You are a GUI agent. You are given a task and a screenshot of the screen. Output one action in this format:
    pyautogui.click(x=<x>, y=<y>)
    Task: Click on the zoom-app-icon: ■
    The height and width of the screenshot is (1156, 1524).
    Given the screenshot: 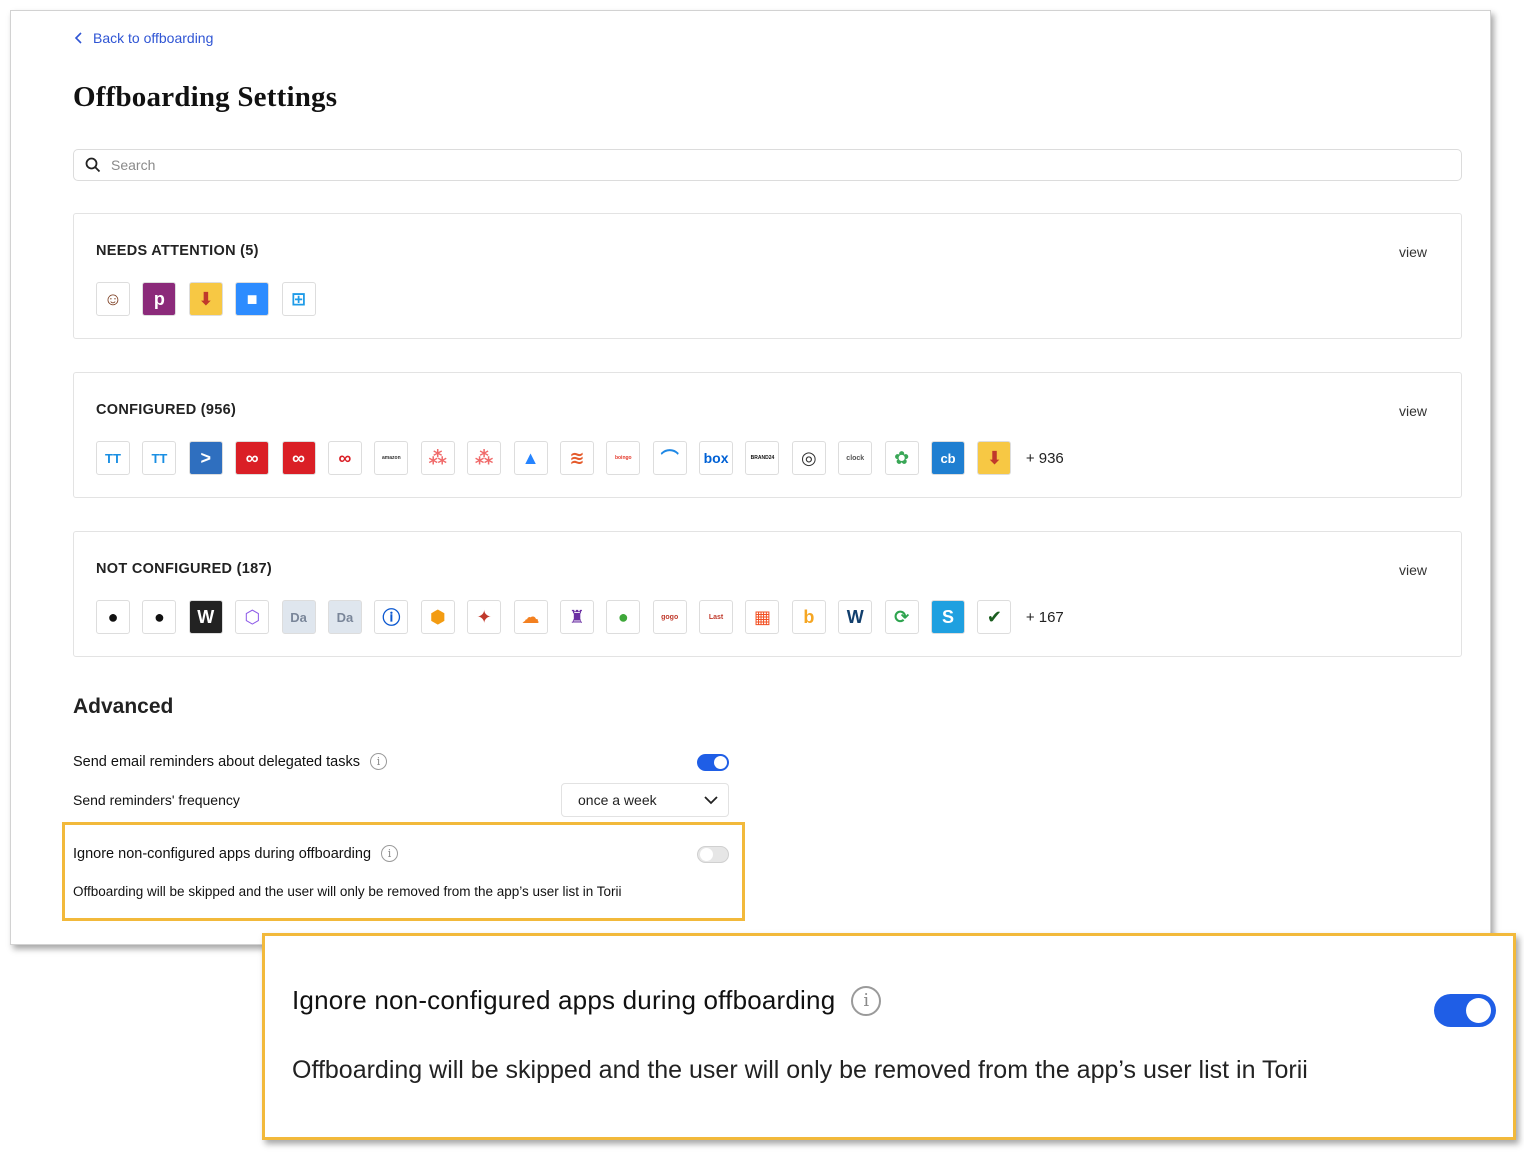 What is the action you would take?
    pyautogui.click(x=252, y=299)
    